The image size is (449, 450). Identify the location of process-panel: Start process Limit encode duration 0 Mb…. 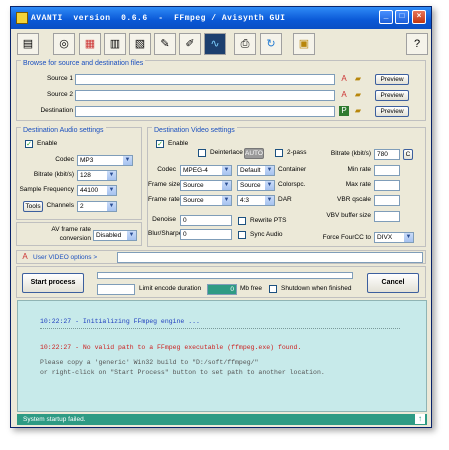
(221, 282).